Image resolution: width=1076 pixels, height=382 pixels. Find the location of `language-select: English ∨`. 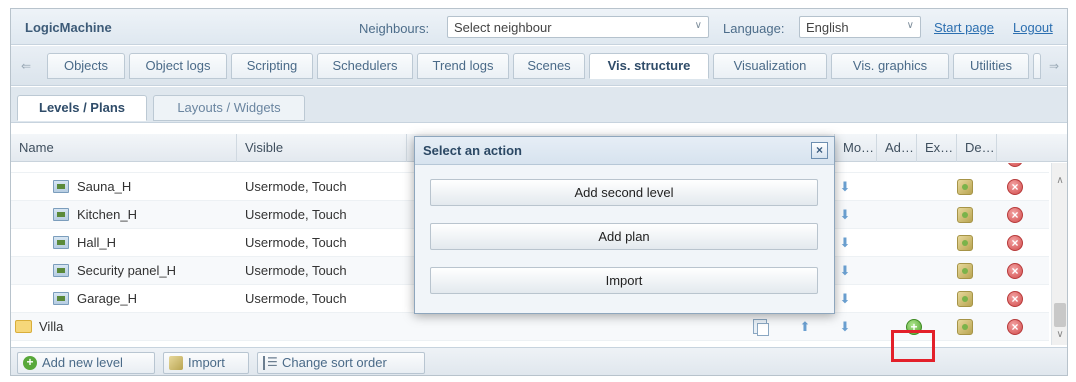

language-select: English ∨ is located at coordinates (860, 27).